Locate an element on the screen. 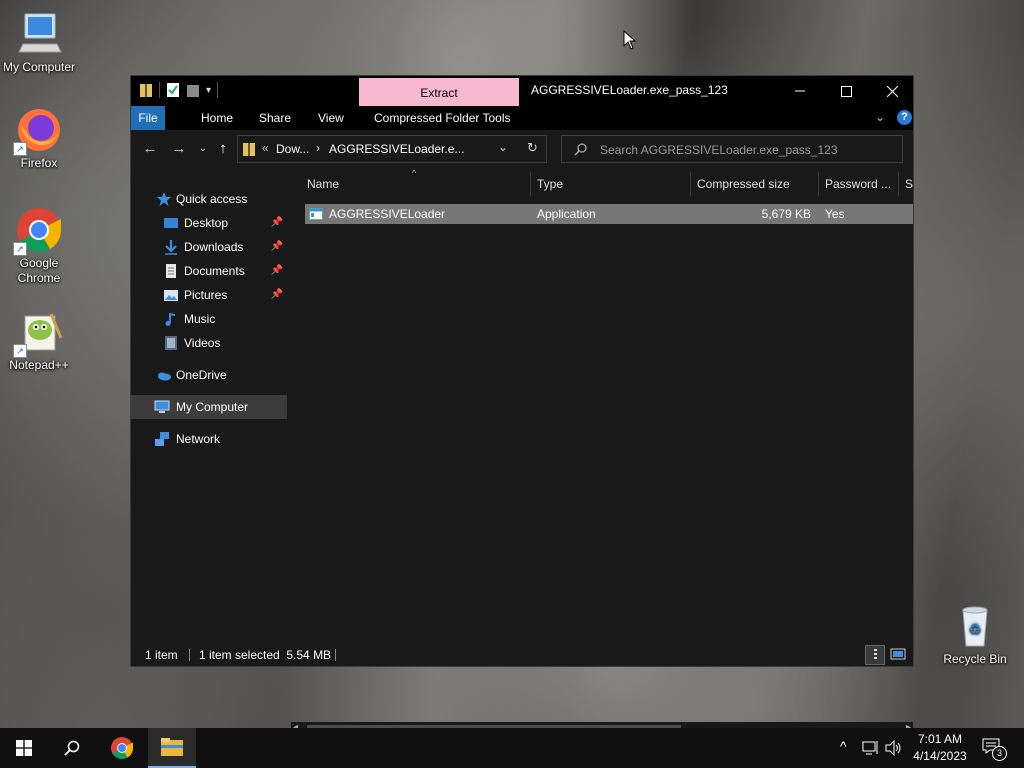 The height and width of the screenshot is (768, 1024). network-status-icon is located at coordinates (871, 748).